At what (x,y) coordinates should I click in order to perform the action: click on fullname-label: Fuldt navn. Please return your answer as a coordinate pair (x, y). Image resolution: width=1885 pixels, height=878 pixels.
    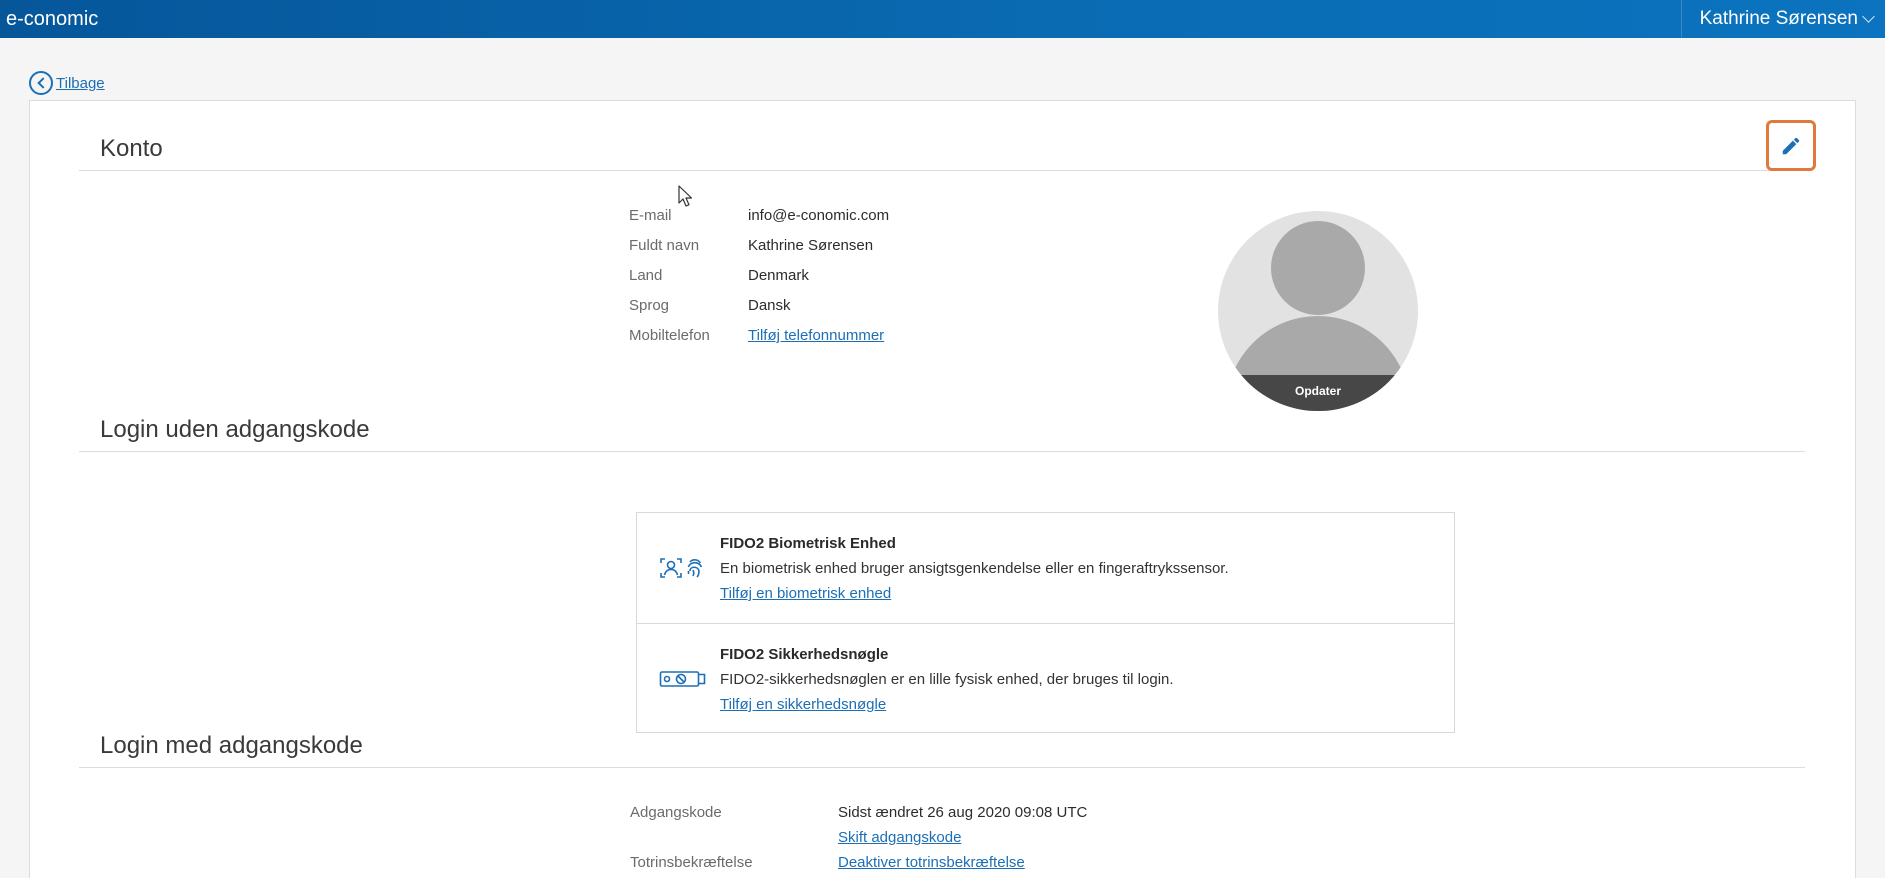
    Looking at the image, I should click on (664, 245).